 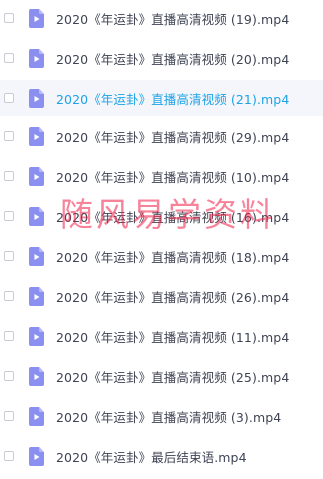 What do you see at coordinates (172, 336) in the screenshot?
I see `file-name: 2020《年运卦》直播高清视频 (11).mp4` at bounding box center [172, 336].